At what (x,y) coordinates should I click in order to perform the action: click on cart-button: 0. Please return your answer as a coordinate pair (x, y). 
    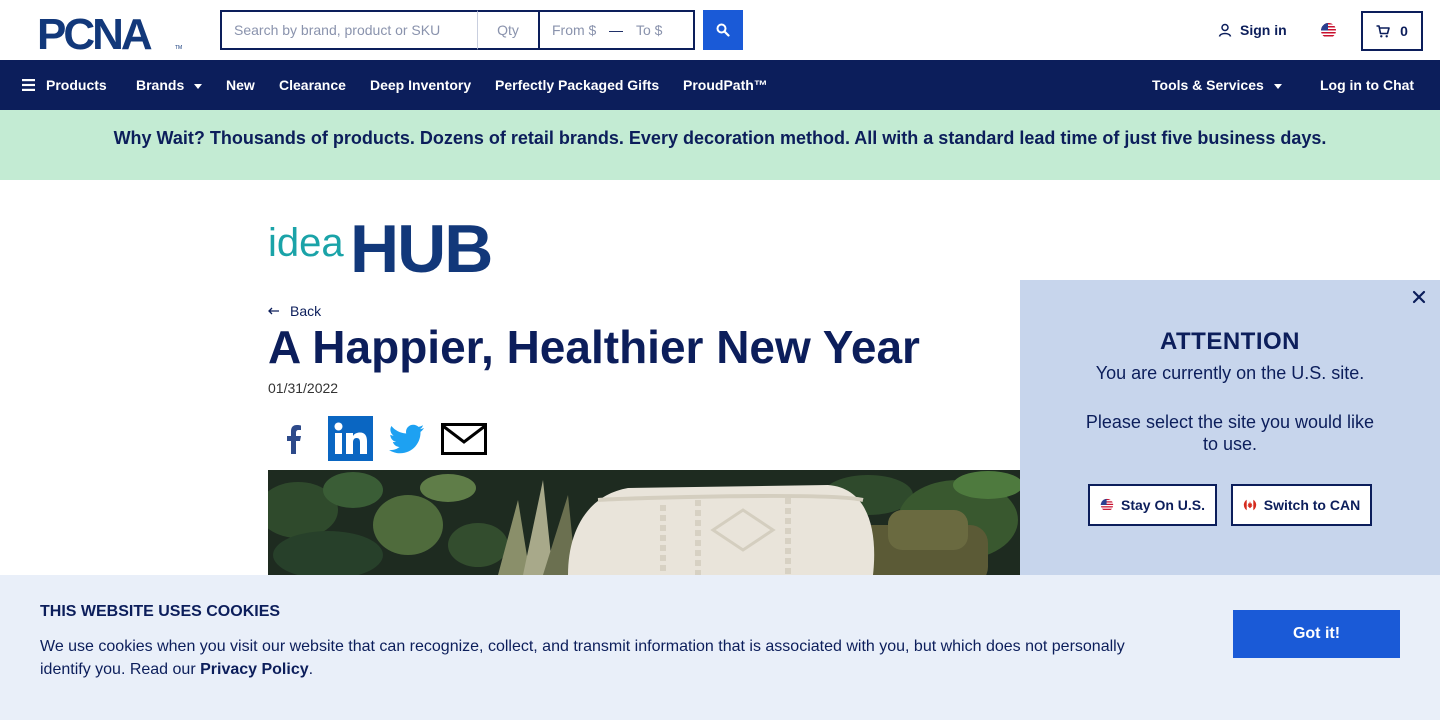
    Looking at the image, I should click on (1392, 31).